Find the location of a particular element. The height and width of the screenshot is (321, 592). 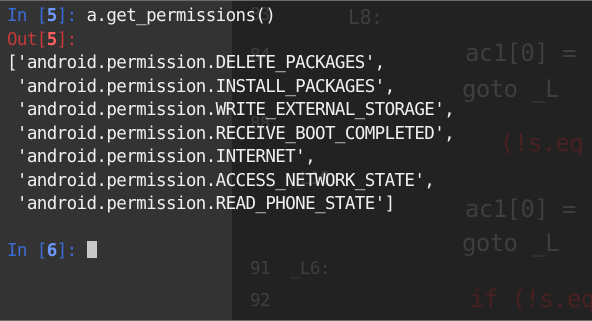

bg-code: (!s.eq is located at coordinates (542, 143).